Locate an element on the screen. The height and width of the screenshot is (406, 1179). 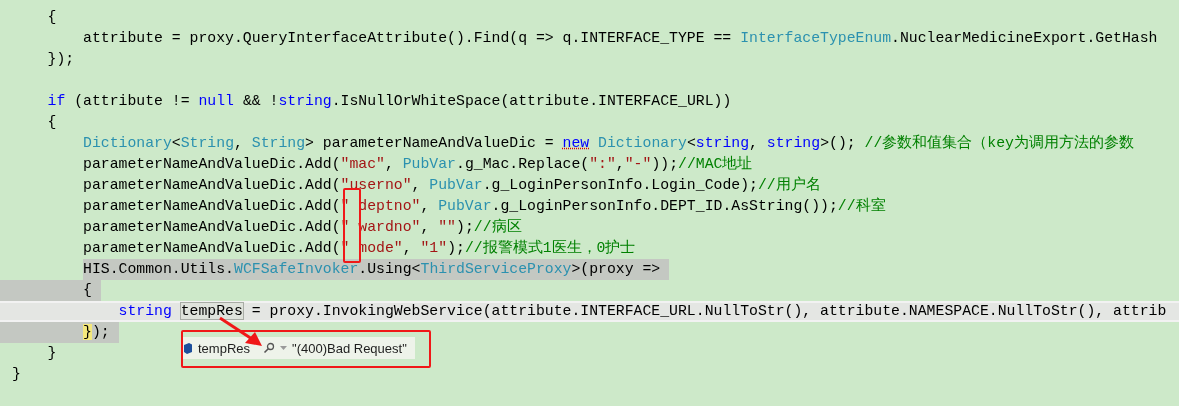
variable-name: tempRes is located at coordinates (224, 348).